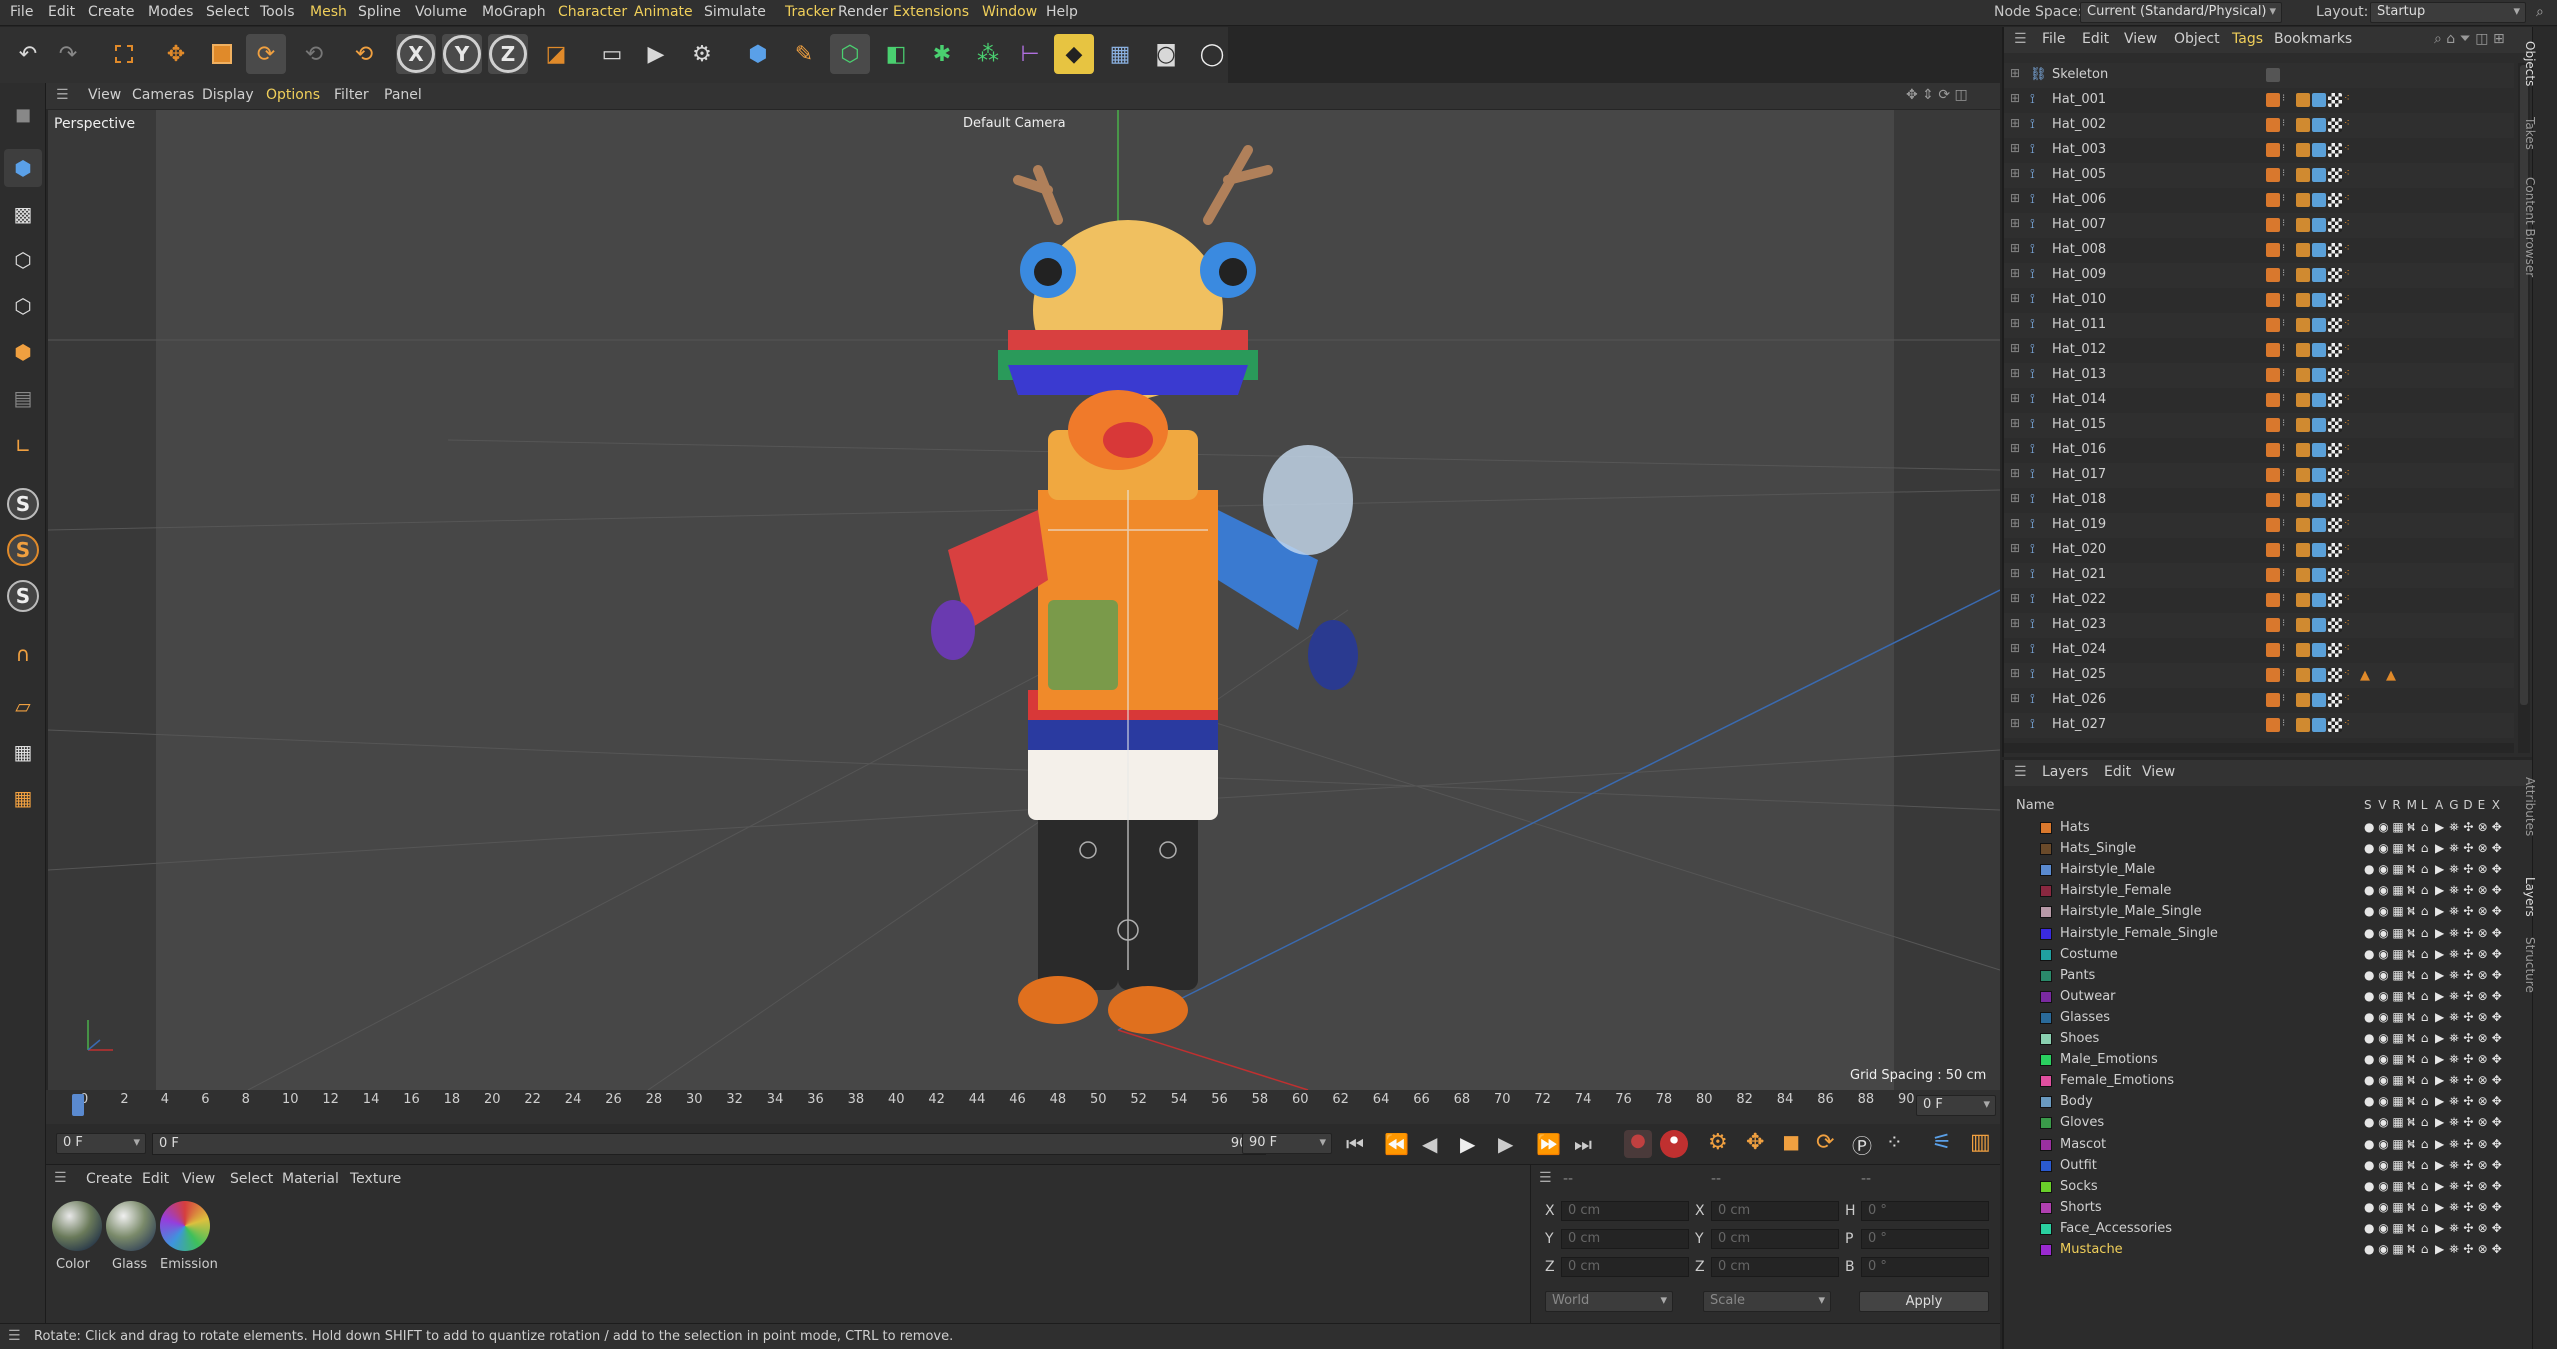 The image size is (2557, 1349). Describe the element at coordinates (2259, 375) in the screenshot. I see `object-row: ⊞ ⟟ Hat_013 ⁝ ⁖` at that location.